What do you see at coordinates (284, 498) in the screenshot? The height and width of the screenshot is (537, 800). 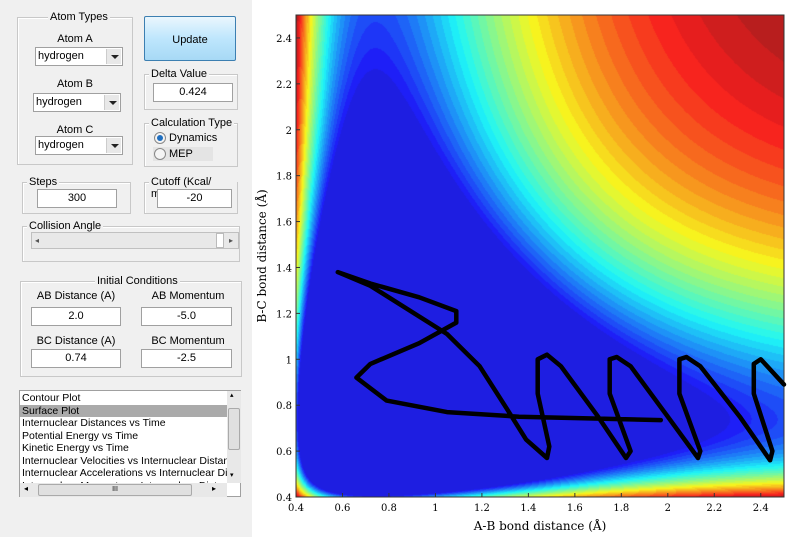 I see `y-tick-label: 0.4` at bounding box center [284, 498].